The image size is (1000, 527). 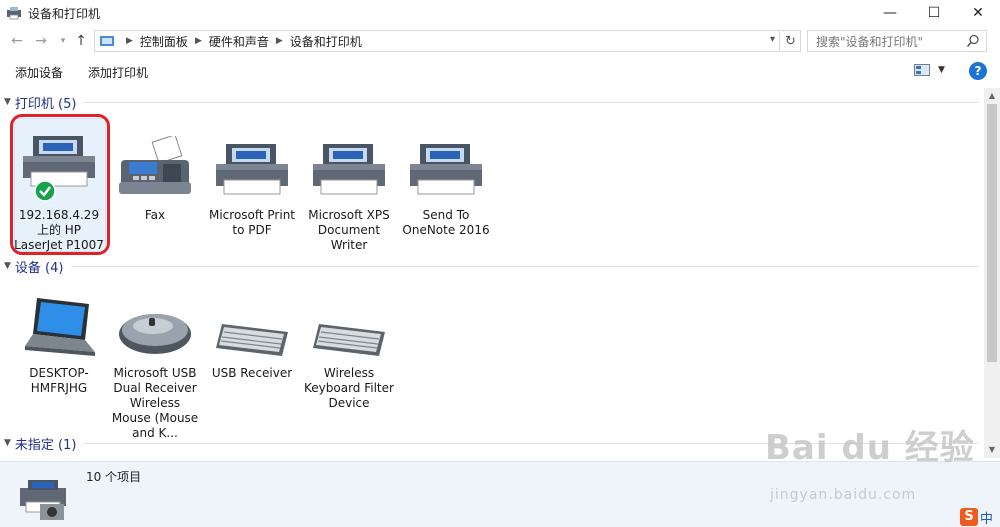 What do you see at coordinates (992, 233) in the screenshot?
I see `scroll-thumb` at bounding box center [992, 233].